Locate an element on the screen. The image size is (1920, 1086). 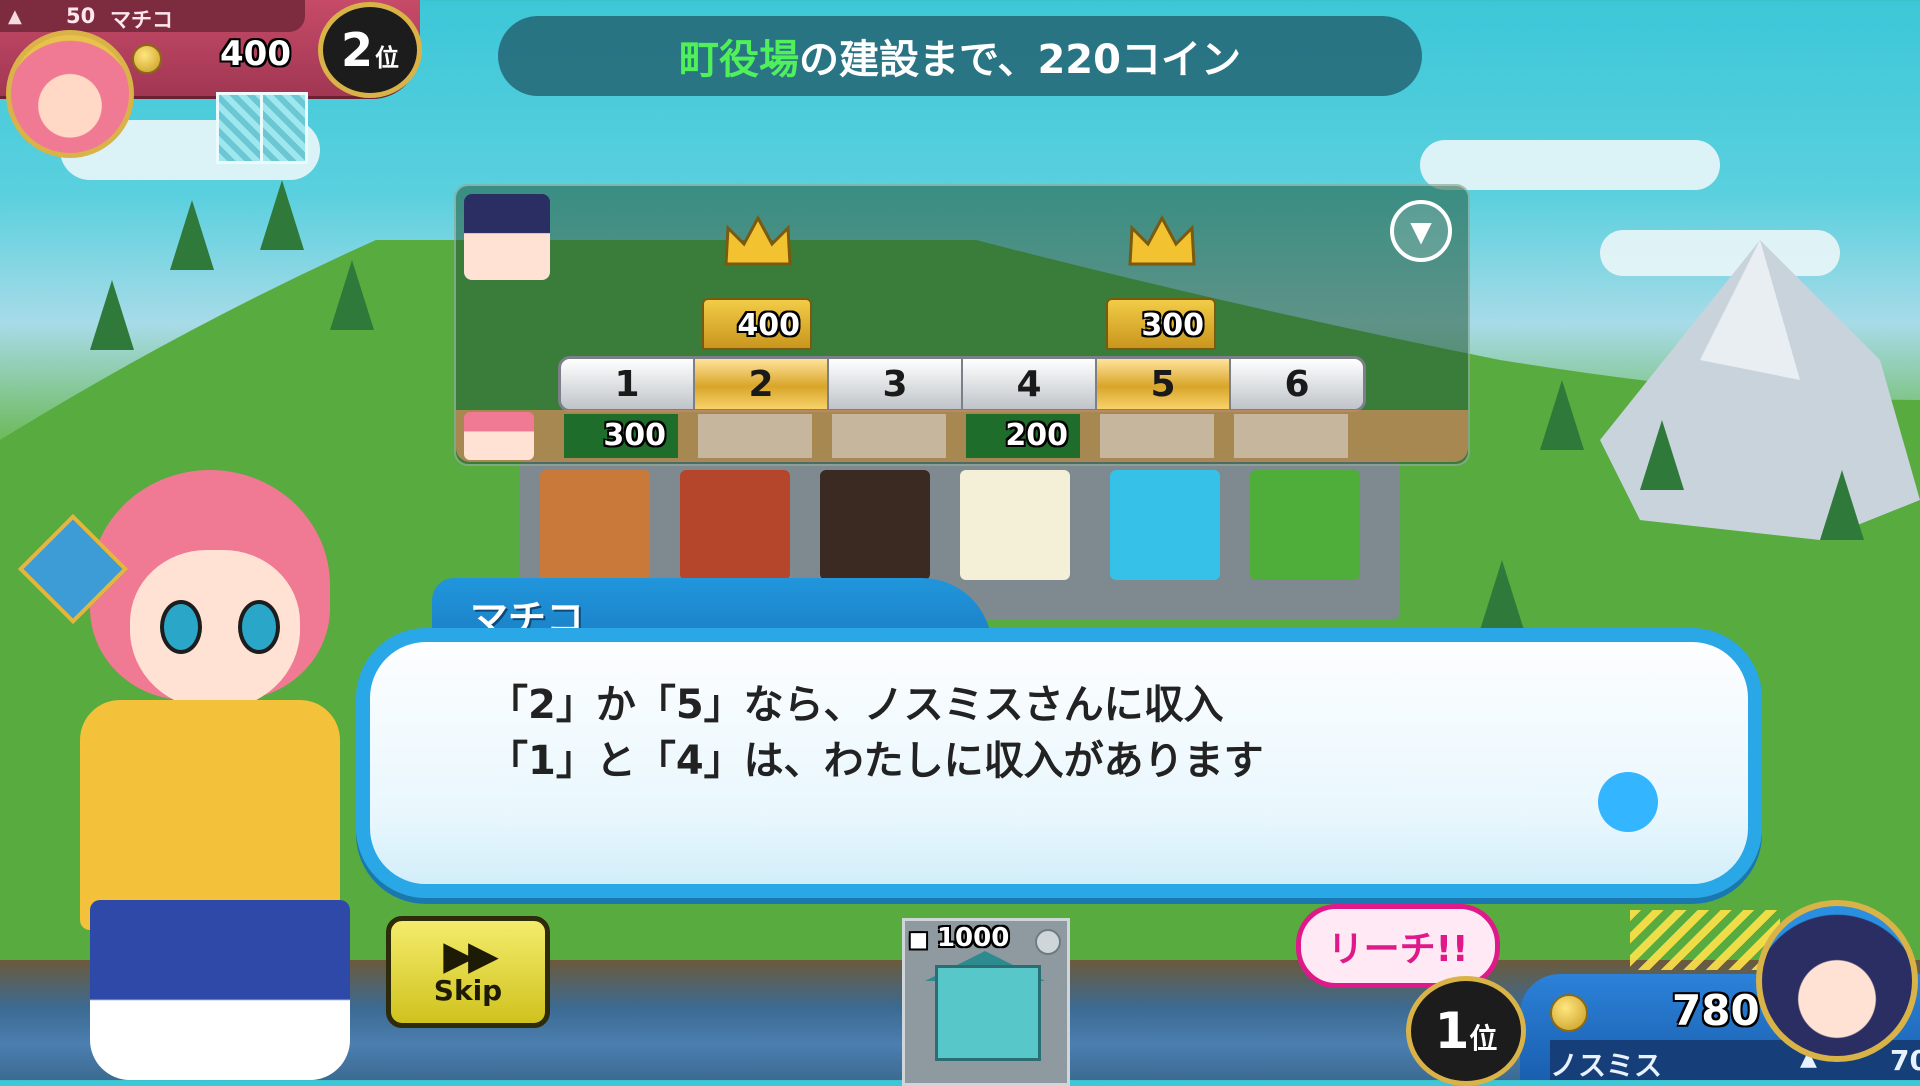
player1-rank-number: 2 is located at coordinates (356, 50).